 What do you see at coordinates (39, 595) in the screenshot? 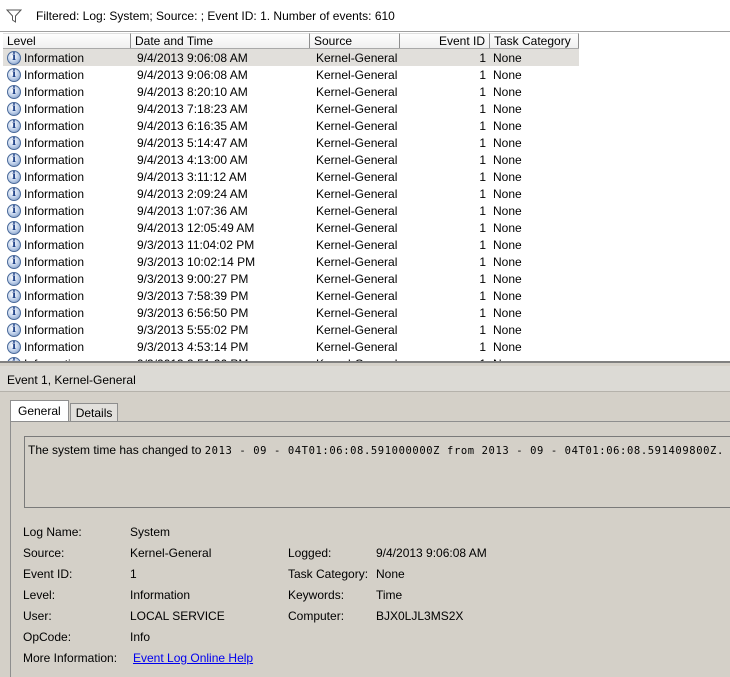
I see `label-level: Level:` at bounding box center [39, 595].